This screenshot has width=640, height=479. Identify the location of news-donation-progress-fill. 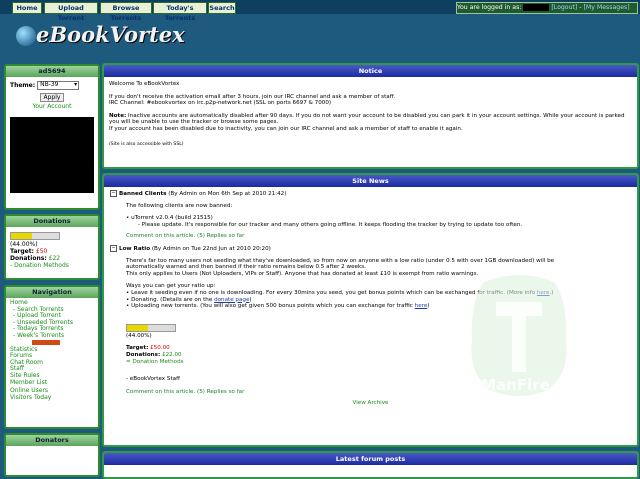
(138, 327).